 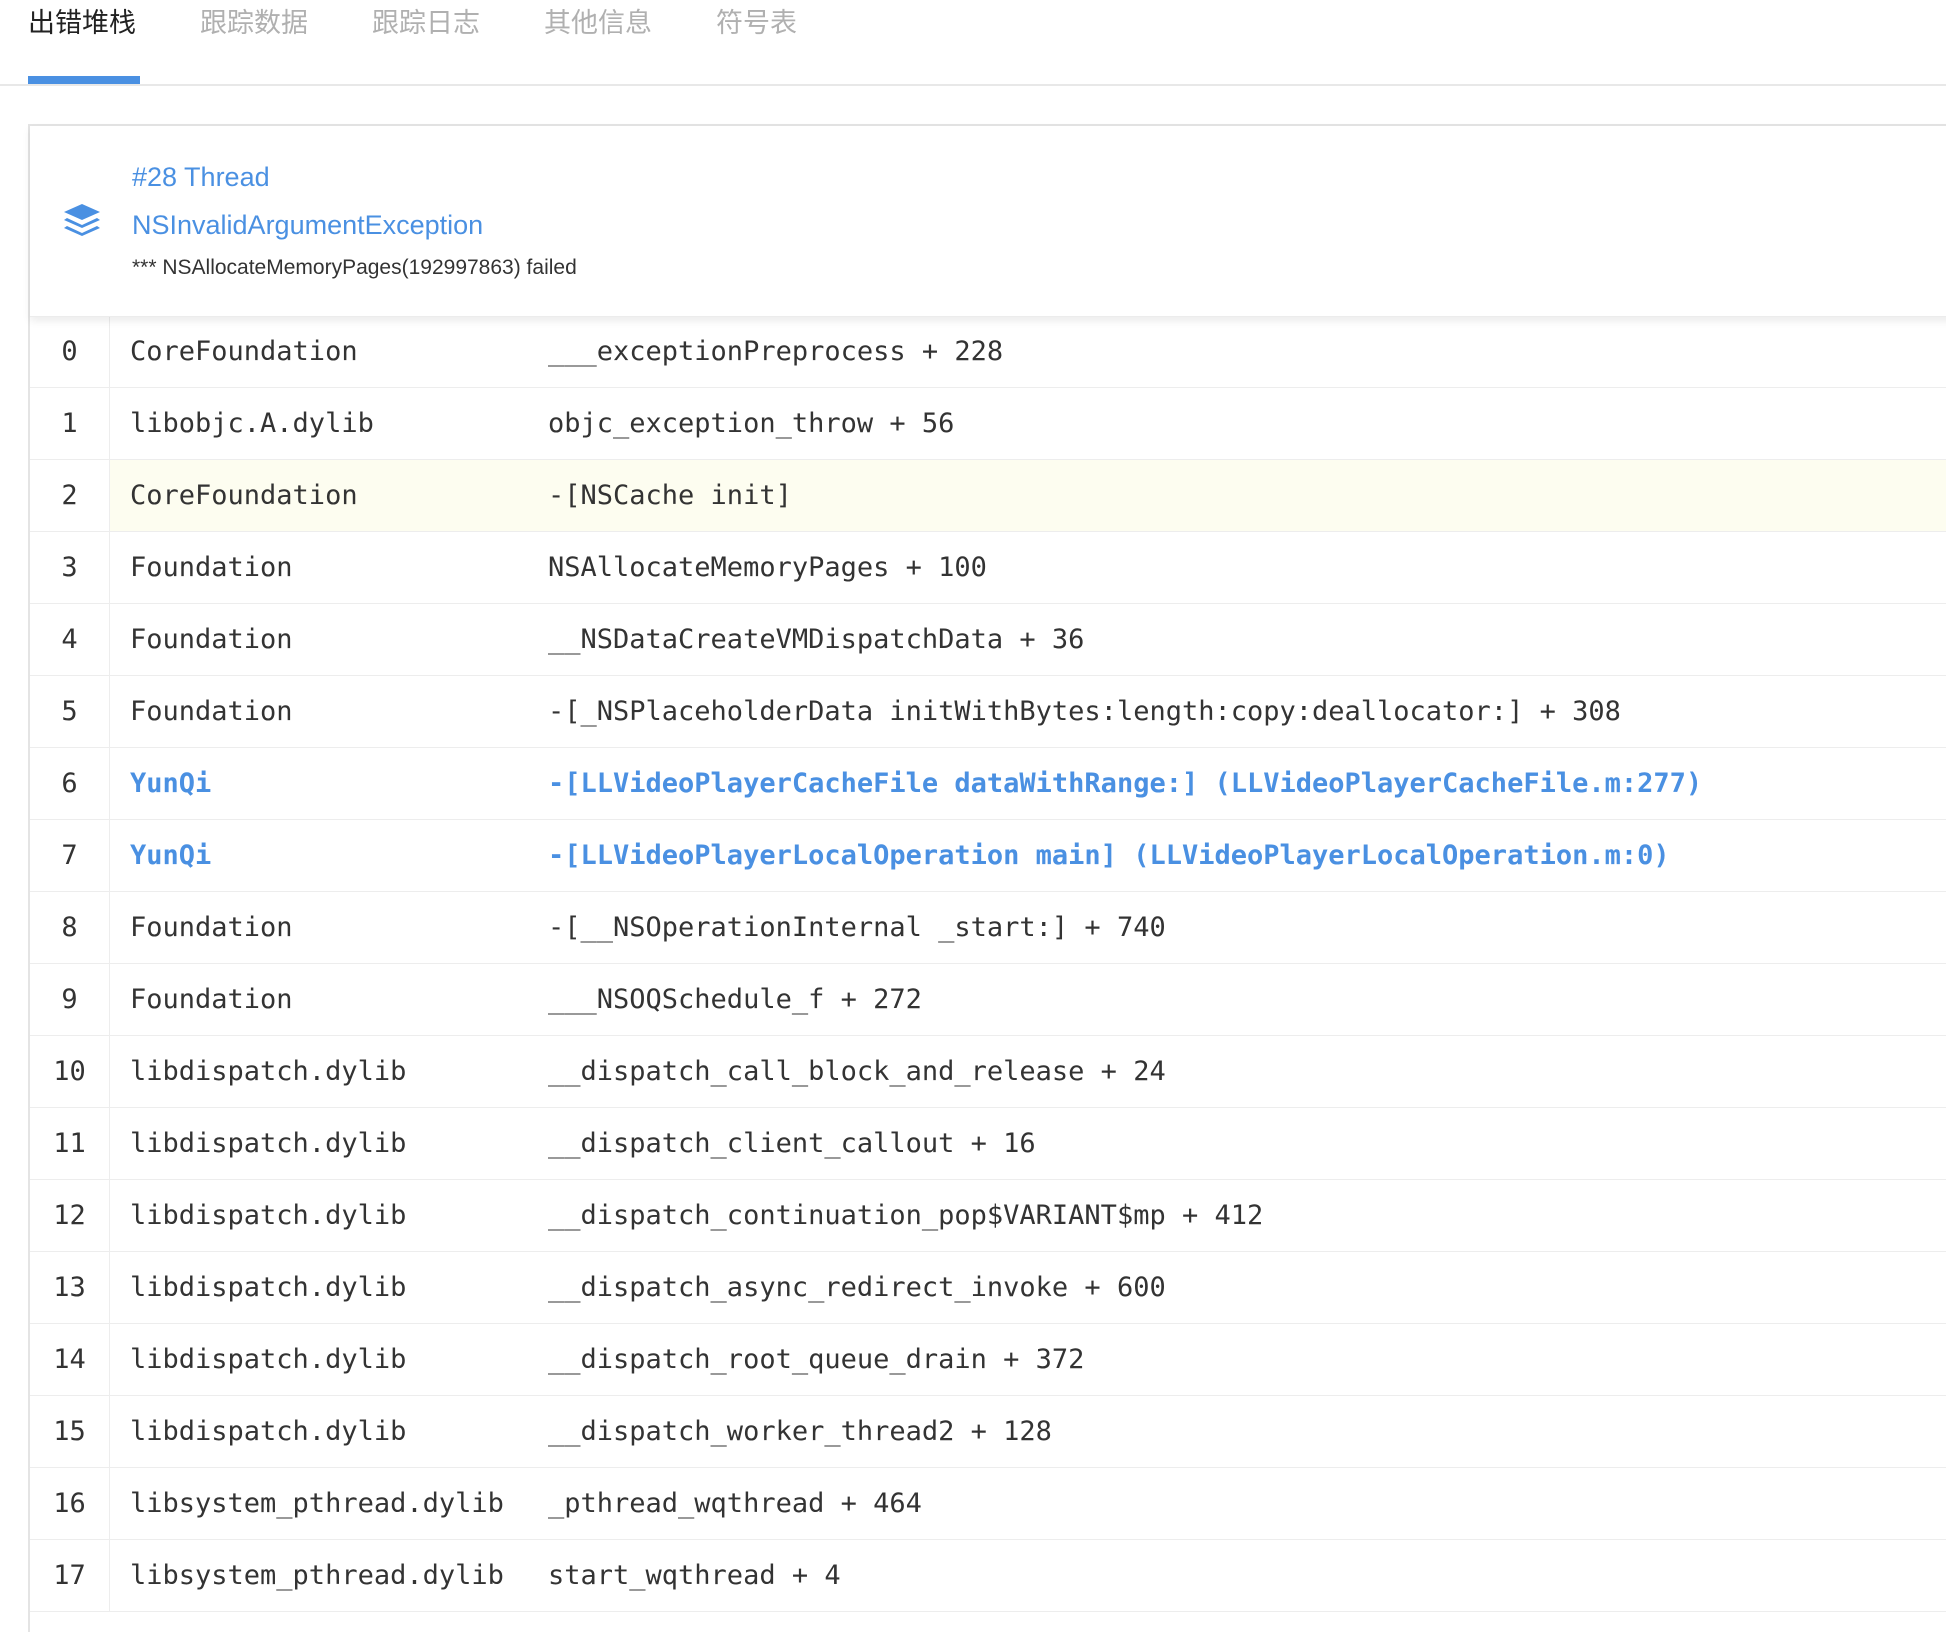 What do you see at coordinates (816, 639) in the screenshot?
I see `frame-symbol: __NSDataCreateVMDispatchData + 36` at bounding box center [816, 639].